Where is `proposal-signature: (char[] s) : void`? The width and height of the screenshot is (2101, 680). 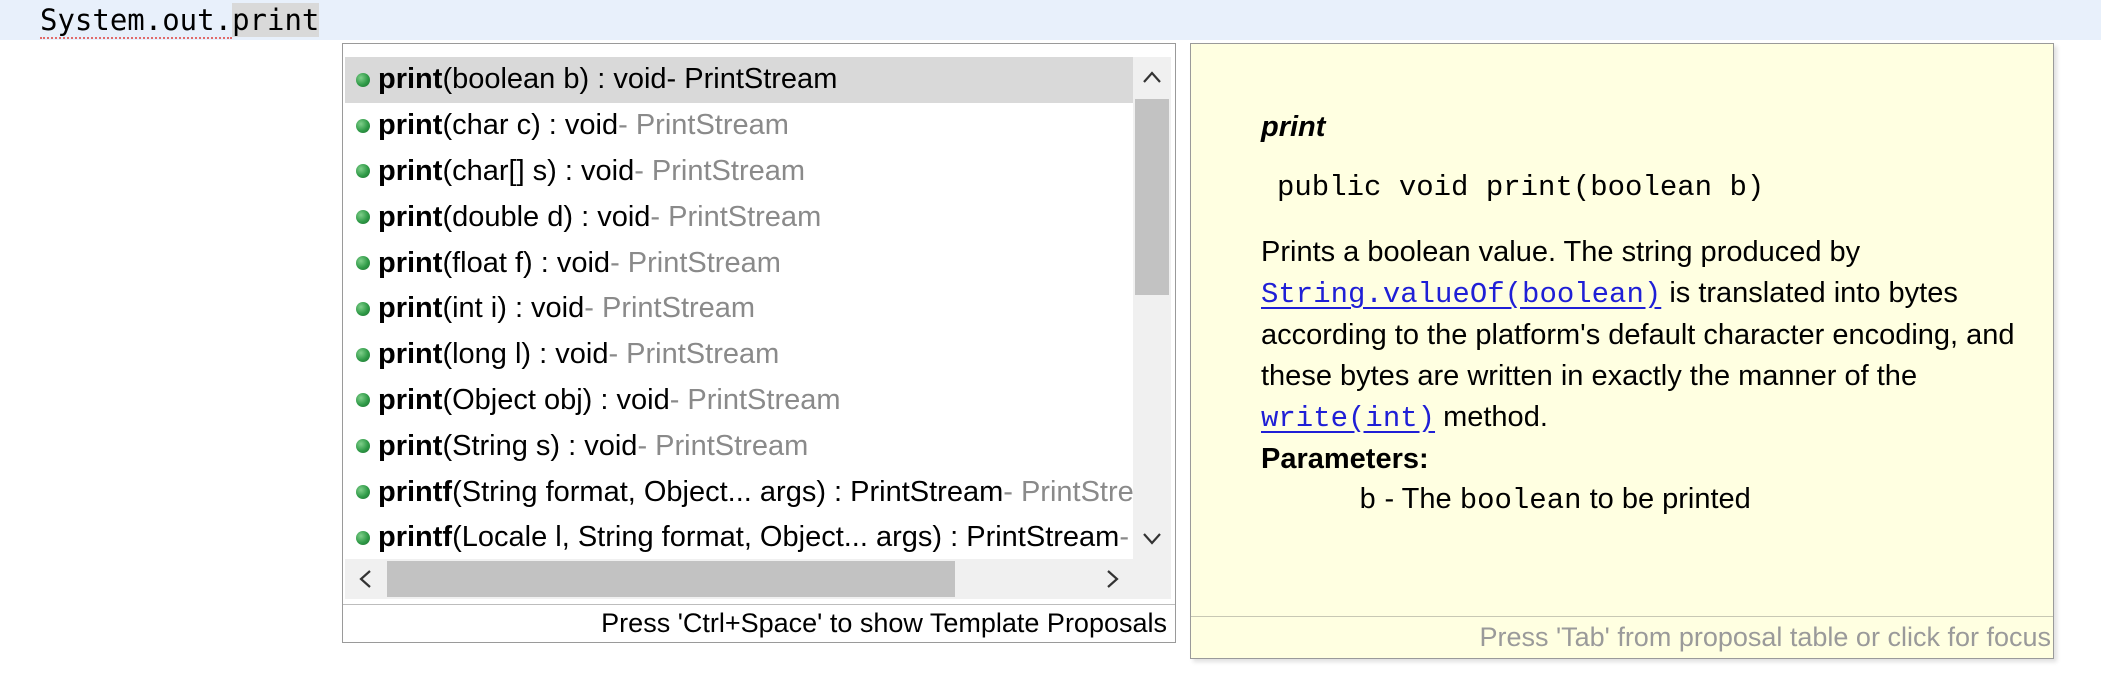 proposal-signature: (char[] s) : void is located at coordinates (538, 170).